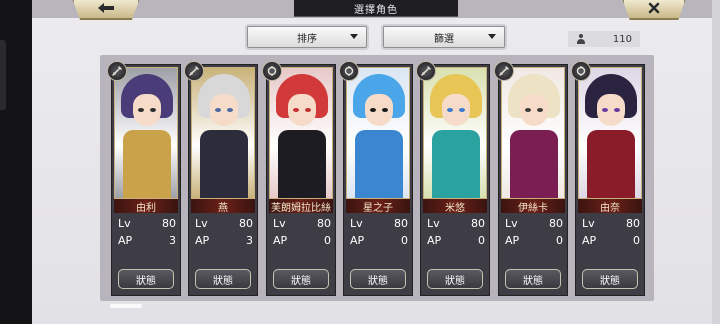 This screenshot has width=720, height=324. I want to click on character-card: 由利 Lv 80 AP 3 狀態, so click(144, 178).